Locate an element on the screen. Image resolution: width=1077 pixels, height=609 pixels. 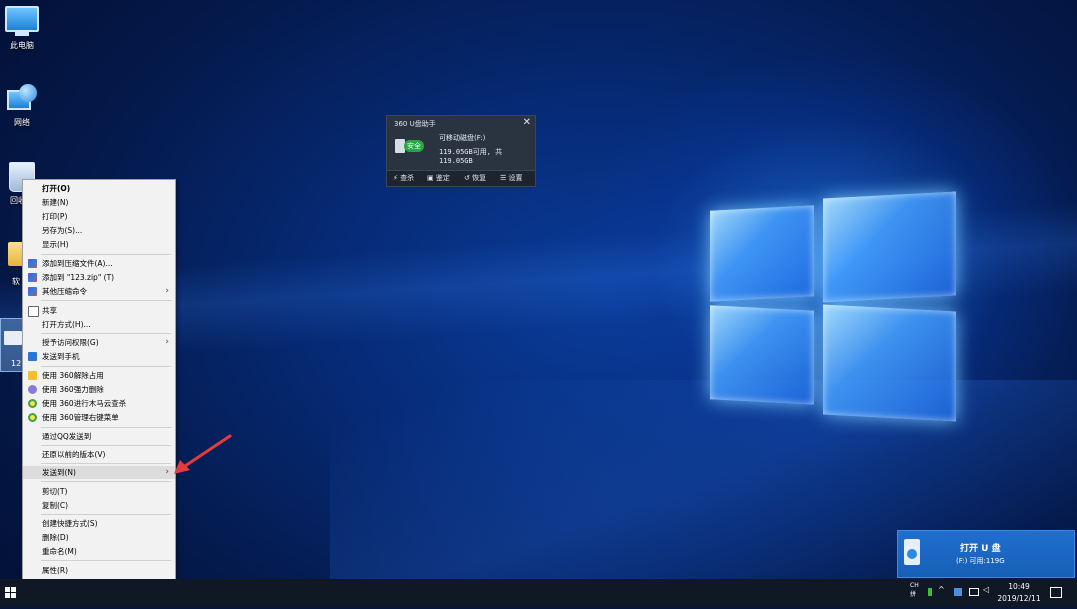
menu-item-360-unlock: 使用 360解除占用 is located at coordinates (99, 375).